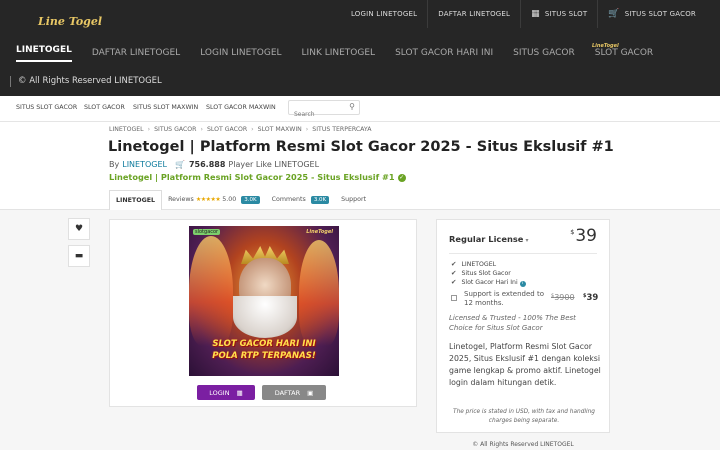 The width and height of the screenshot is (720, 450). What do you see at coordinates (241, 108) in the screenshot?
I see `subnav-item-slot-gacor-maxwin: SLOT GACOR MAXWIN` at bounding box center [241, 108].